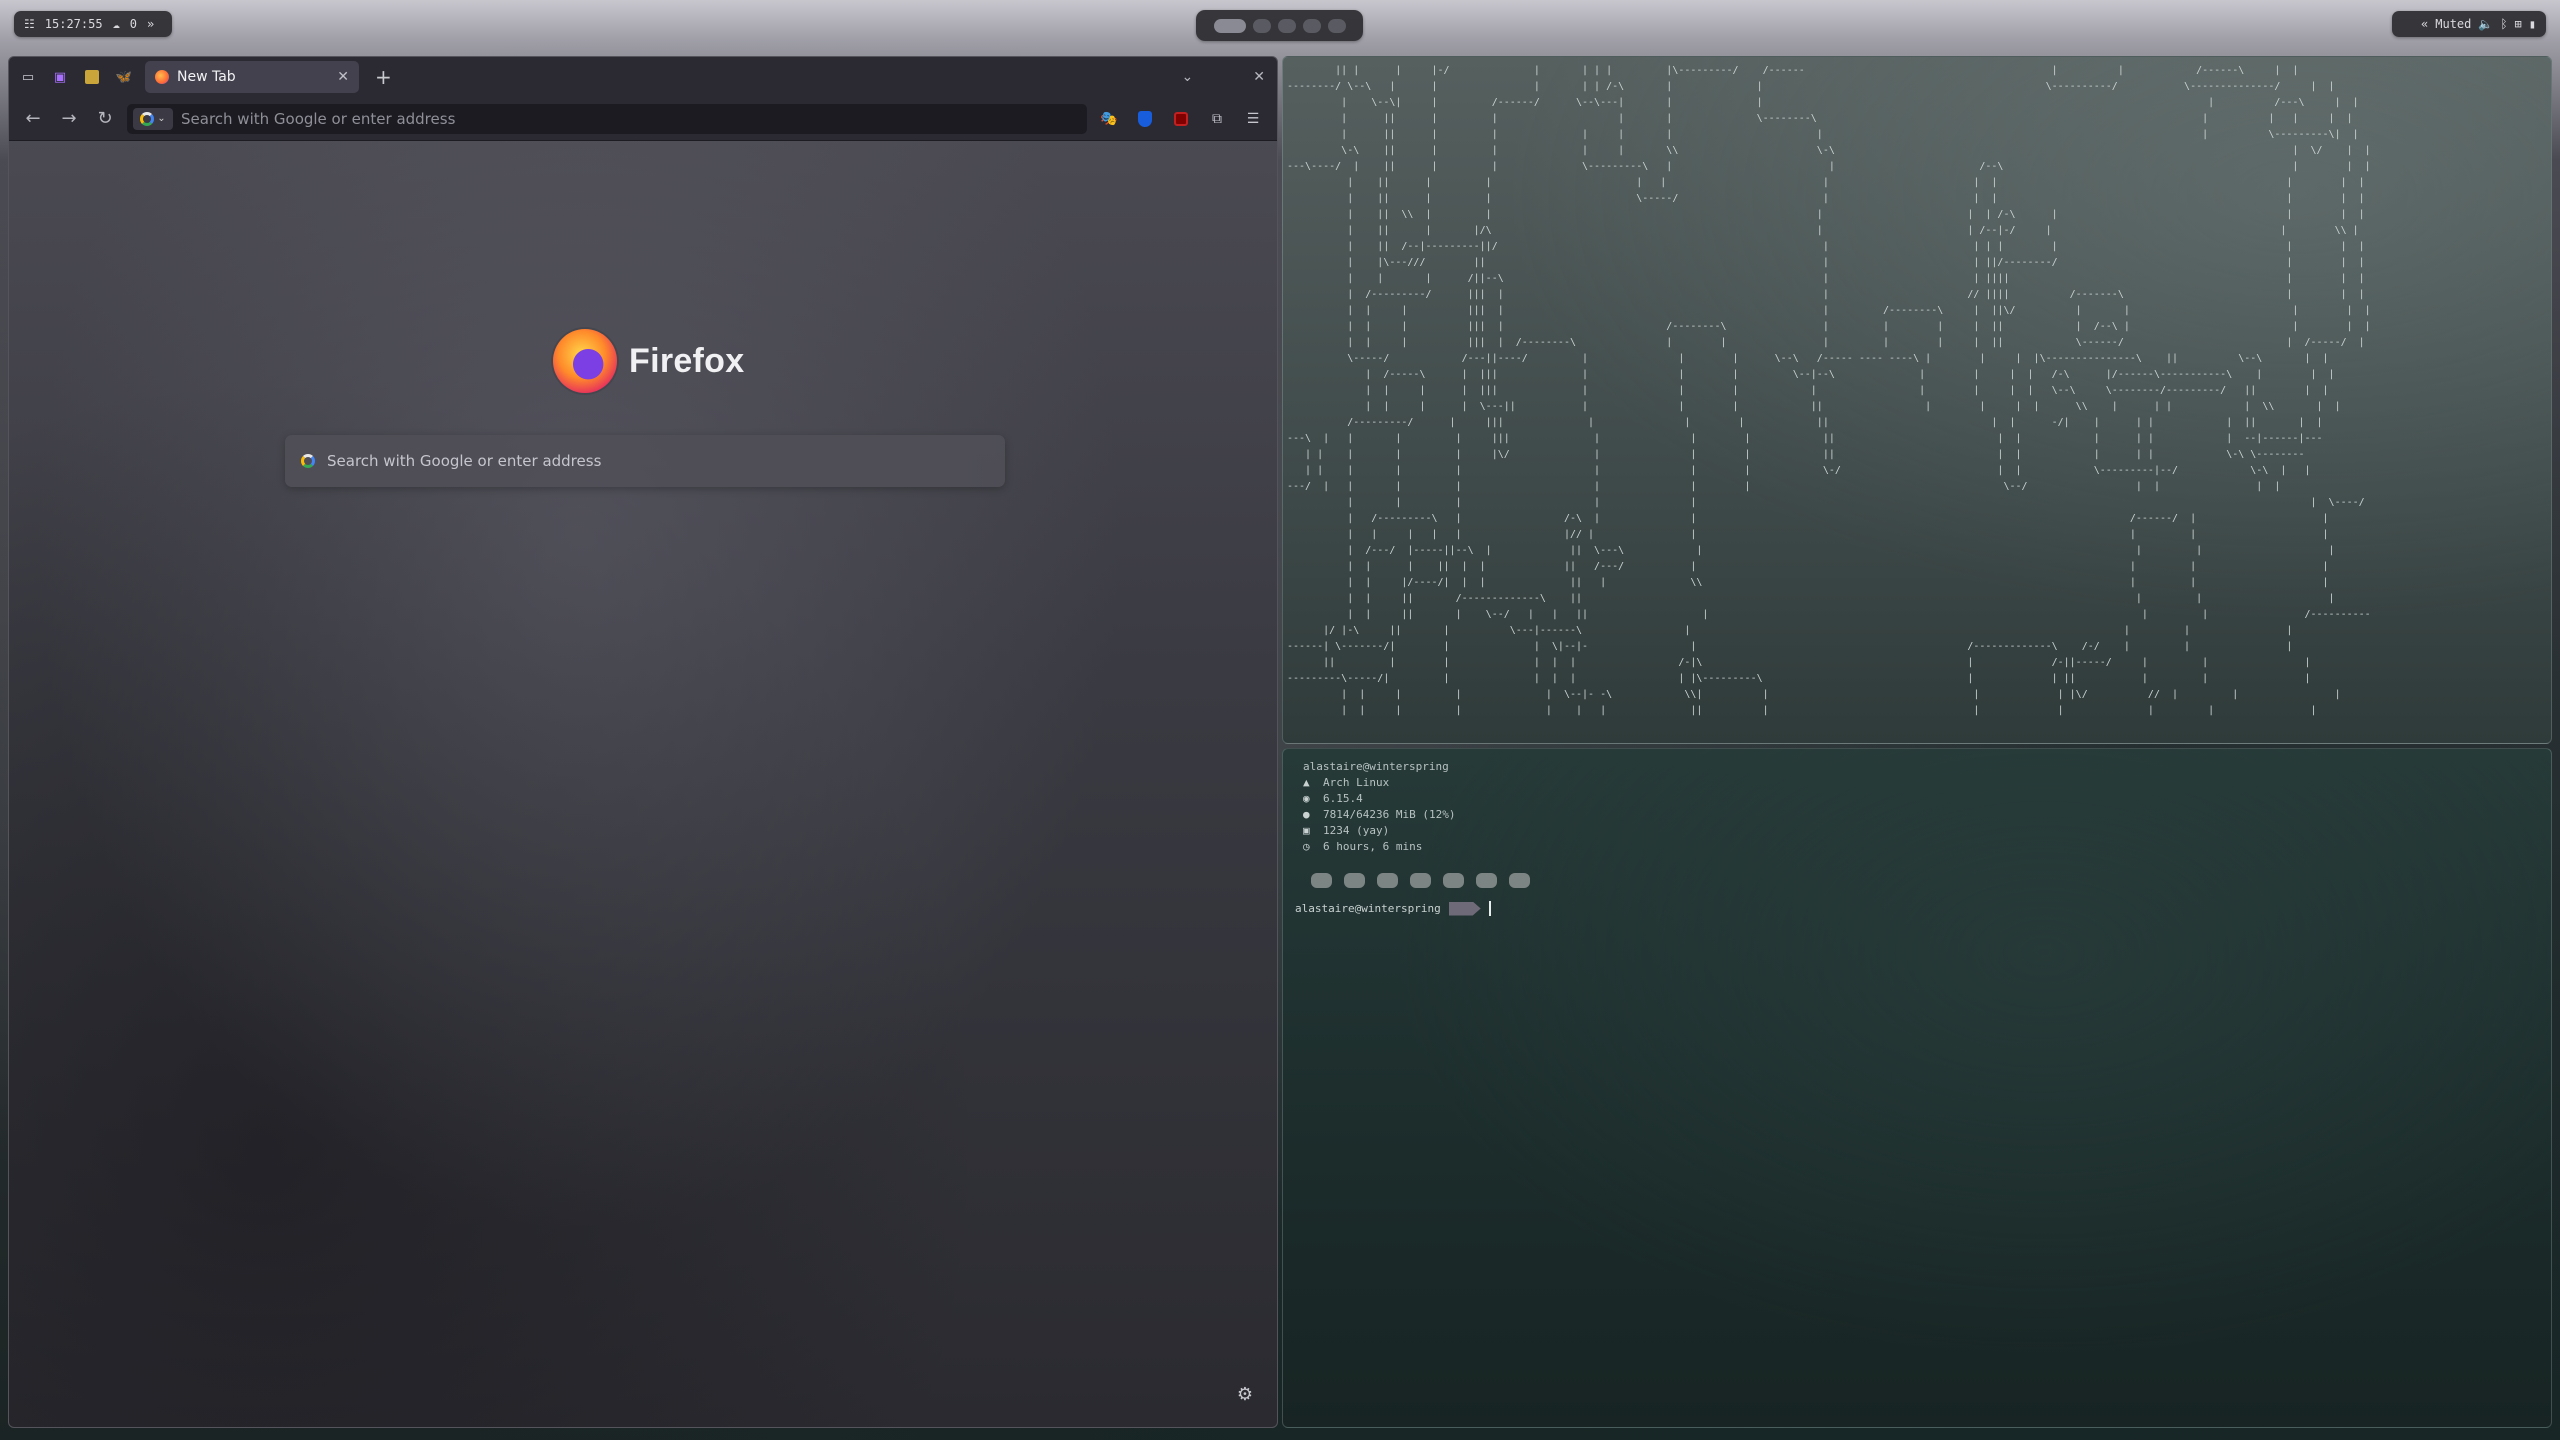  Describe the element at coordinates (1826, 262) in the screenshot. I see `ascii-line: | |\---/// || | | ||/--------/ | | |` at that location.